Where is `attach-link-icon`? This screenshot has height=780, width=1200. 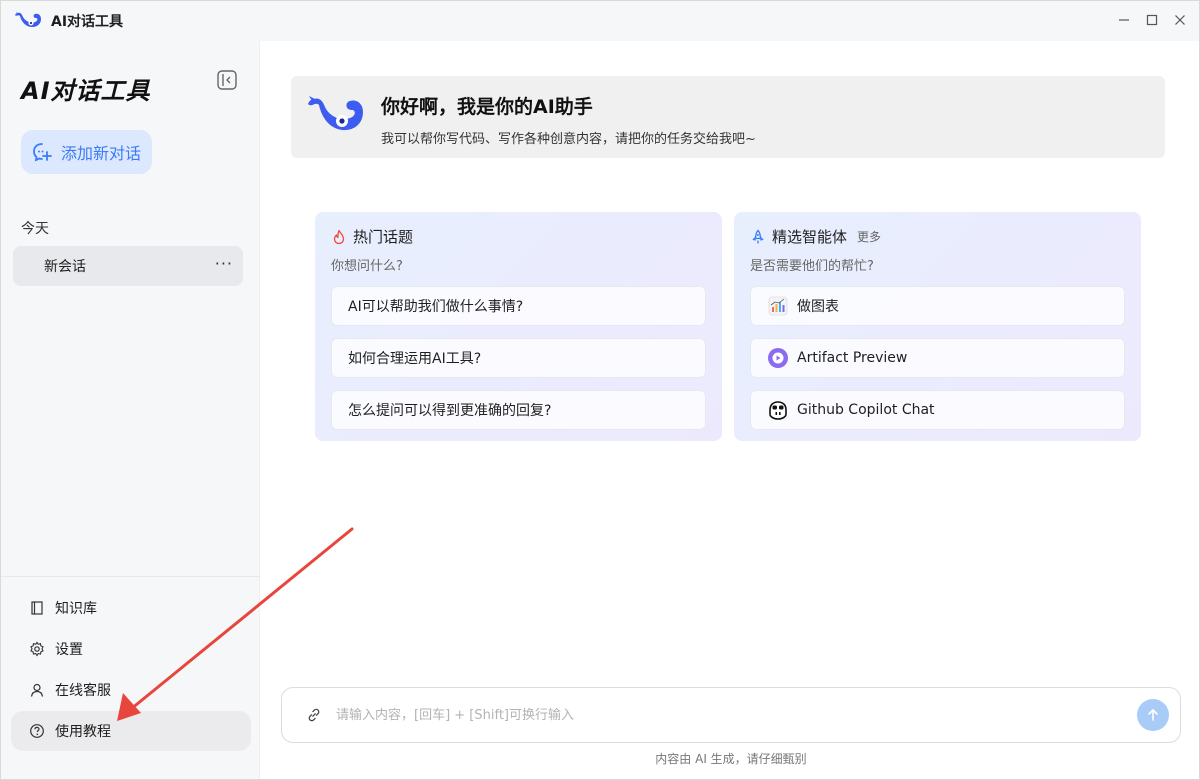
attach-link-icon is located at coordinates (314, 715).